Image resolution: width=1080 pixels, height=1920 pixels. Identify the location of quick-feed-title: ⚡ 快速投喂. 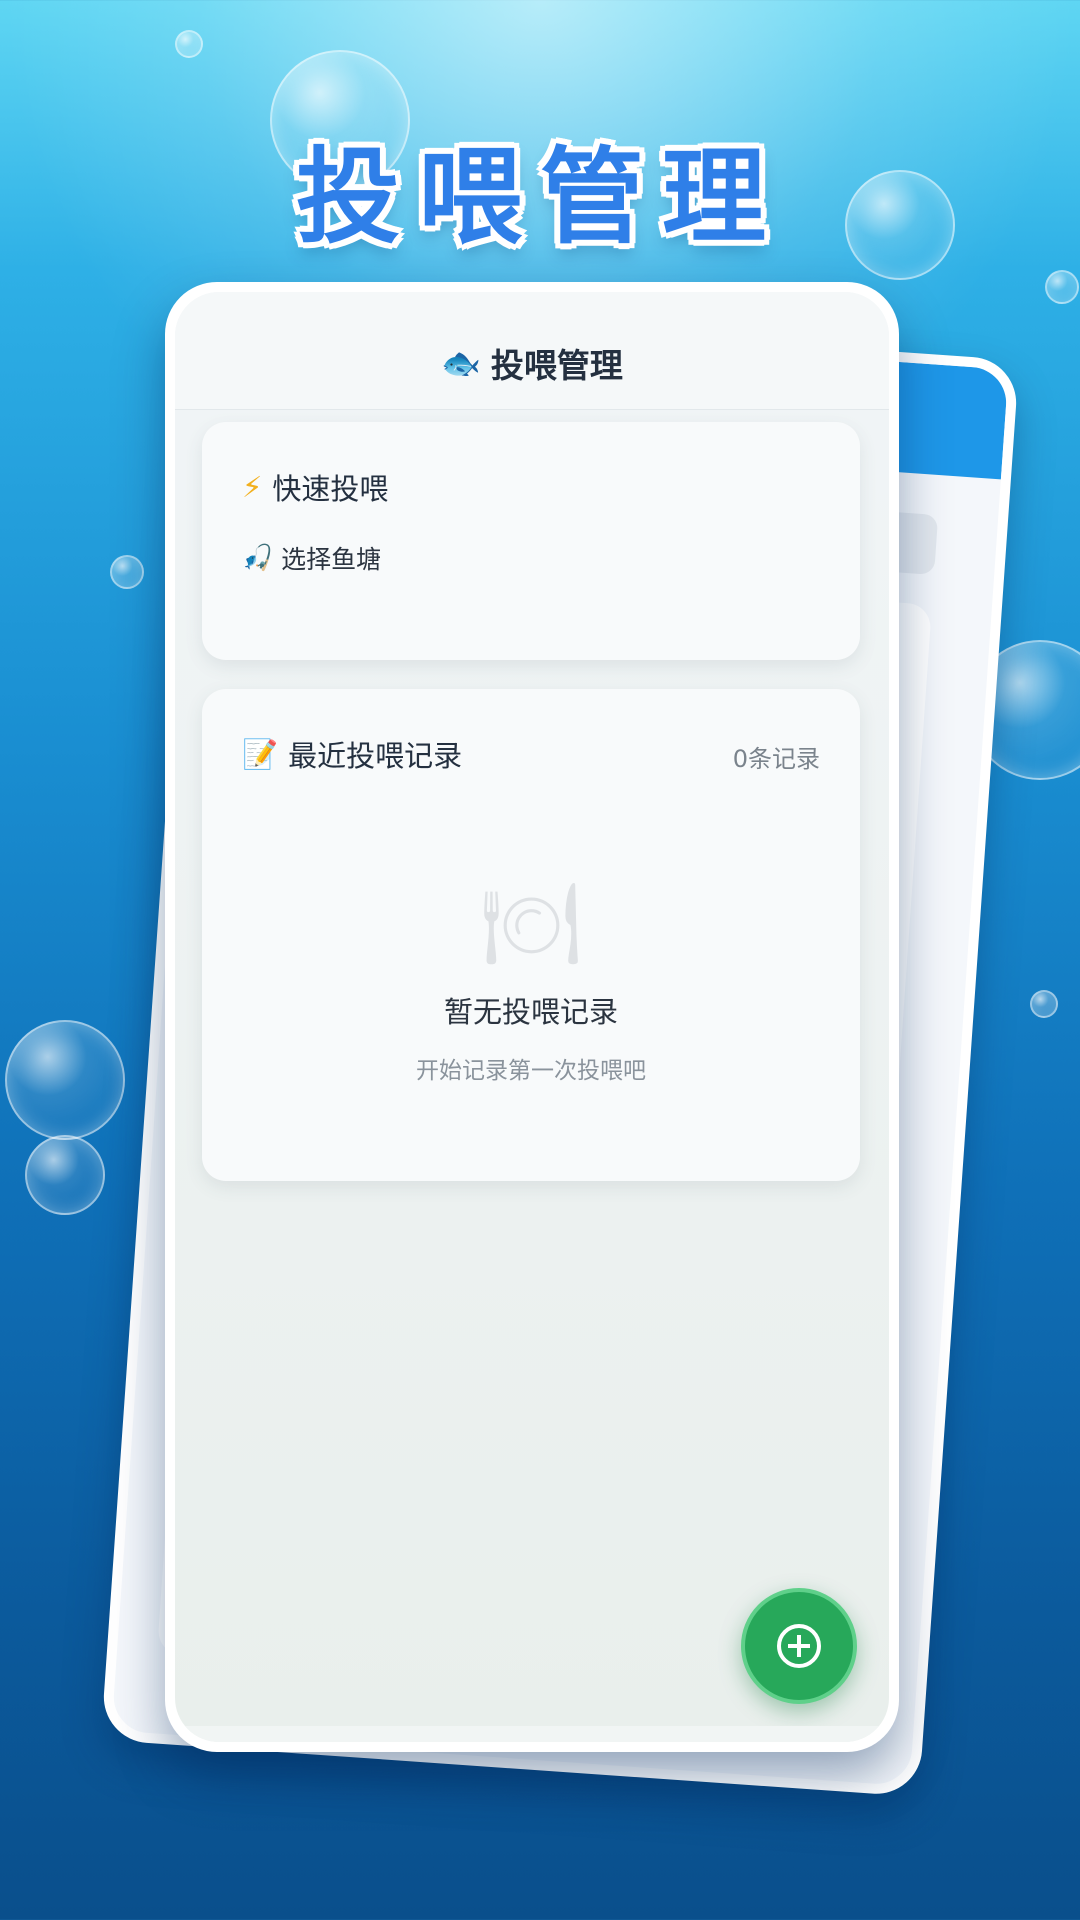
(315, 487).